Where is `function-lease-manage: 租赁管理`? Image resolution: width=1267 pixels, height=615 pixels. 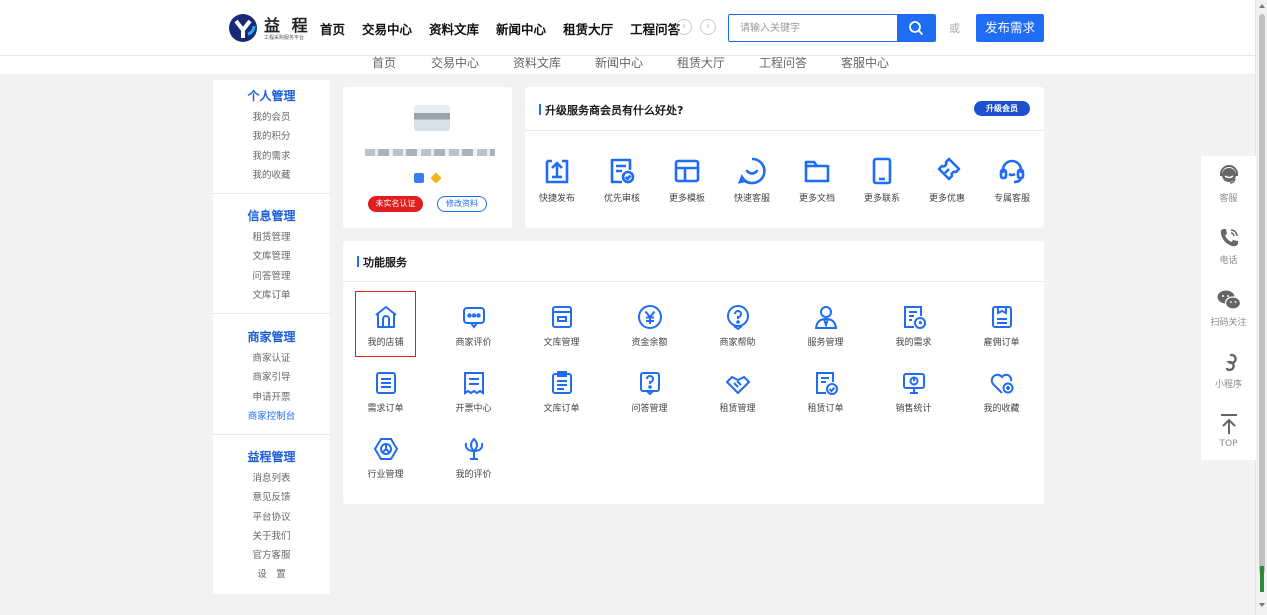
function-lease-manage: 租赁管理 is located at coordinates (737, 391).